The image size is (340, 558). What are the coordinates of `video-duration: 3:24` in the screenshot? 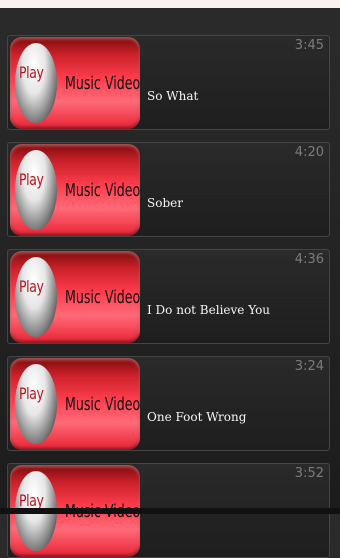 It's located at (309, 366).